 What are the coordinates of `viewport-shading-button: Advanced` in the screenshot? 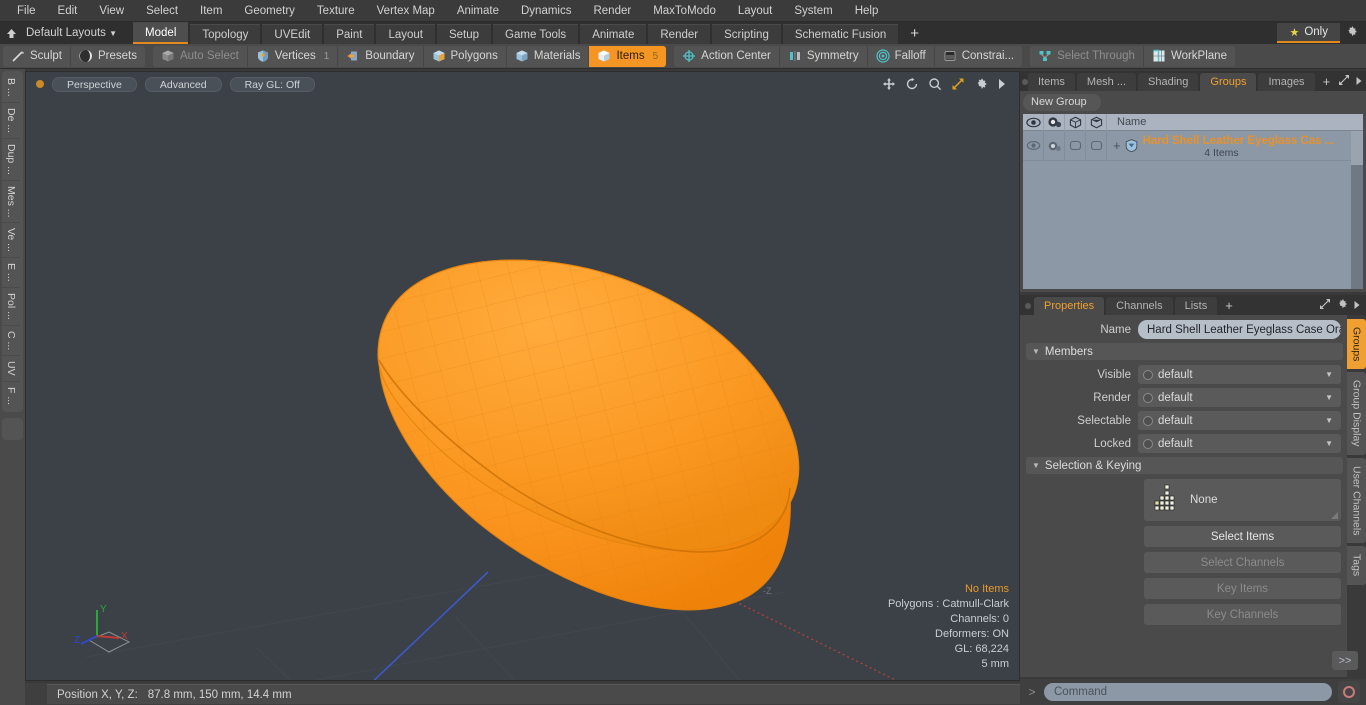 It's located at (183, 84).